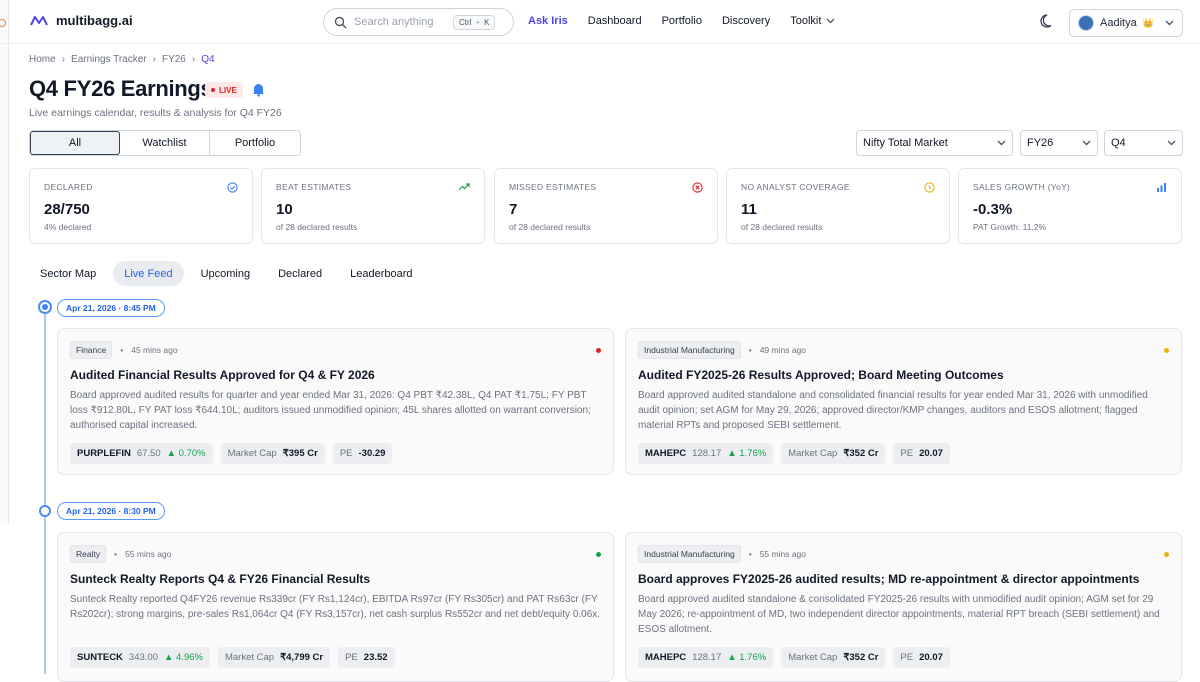  Describe the element at coordinates (697, 187) in the screenshot. I see `x-circle-icon` at that location.